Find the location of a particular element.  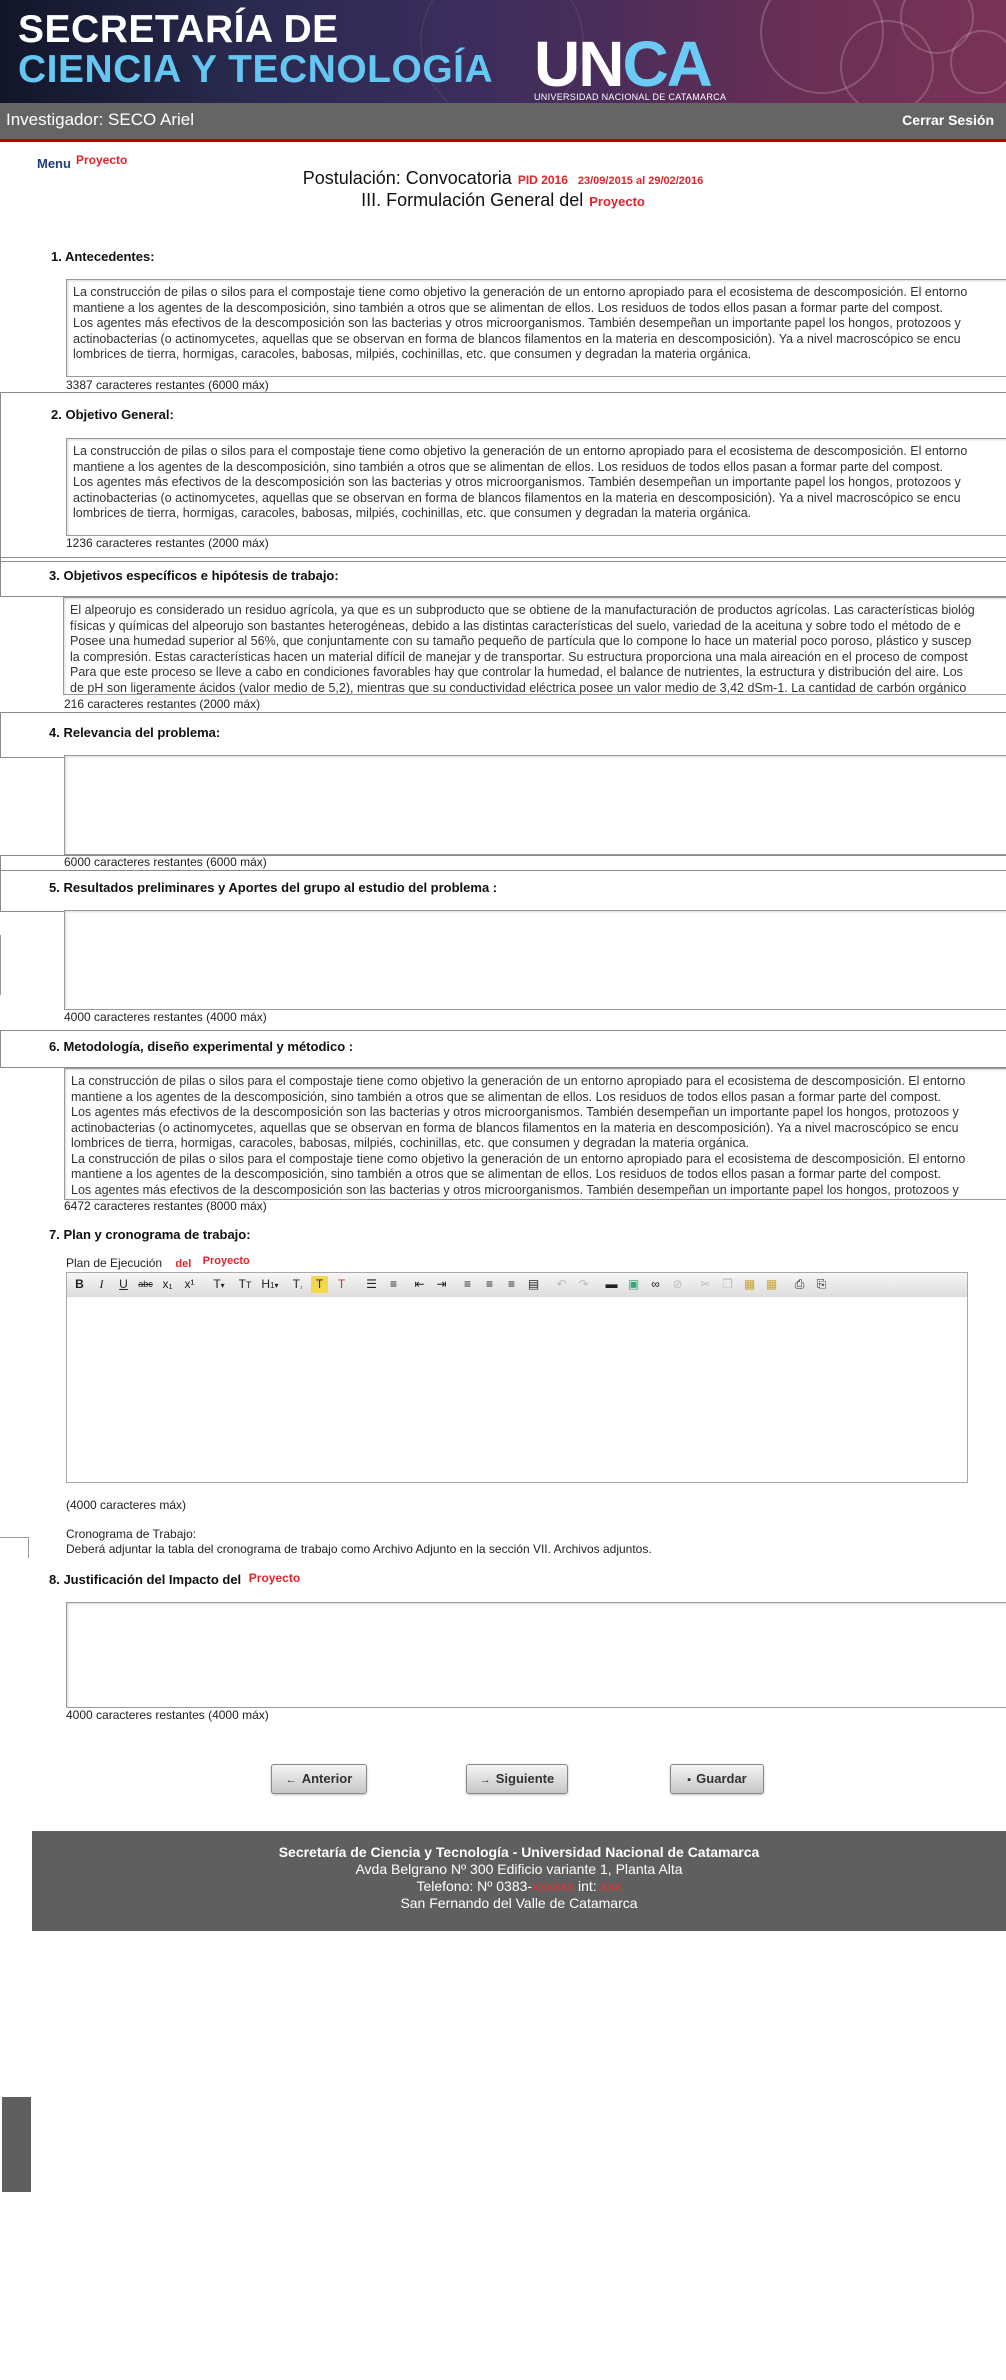

logout-link: Cerrar Sesión is located at coordinates (948, 120).